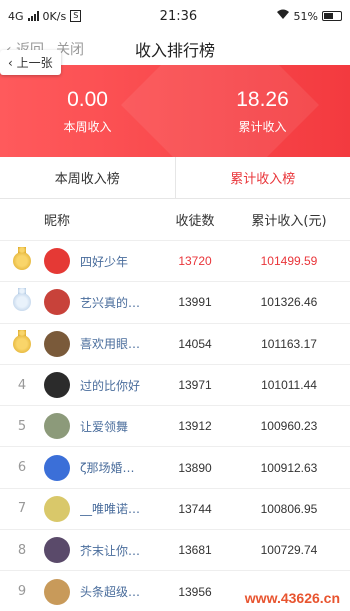 The image size is (350, 611). What do you see at coordinates (34, 63) in the screenshot?
I see `prev-image-label: 上一张` at bounding box center [34, 63].